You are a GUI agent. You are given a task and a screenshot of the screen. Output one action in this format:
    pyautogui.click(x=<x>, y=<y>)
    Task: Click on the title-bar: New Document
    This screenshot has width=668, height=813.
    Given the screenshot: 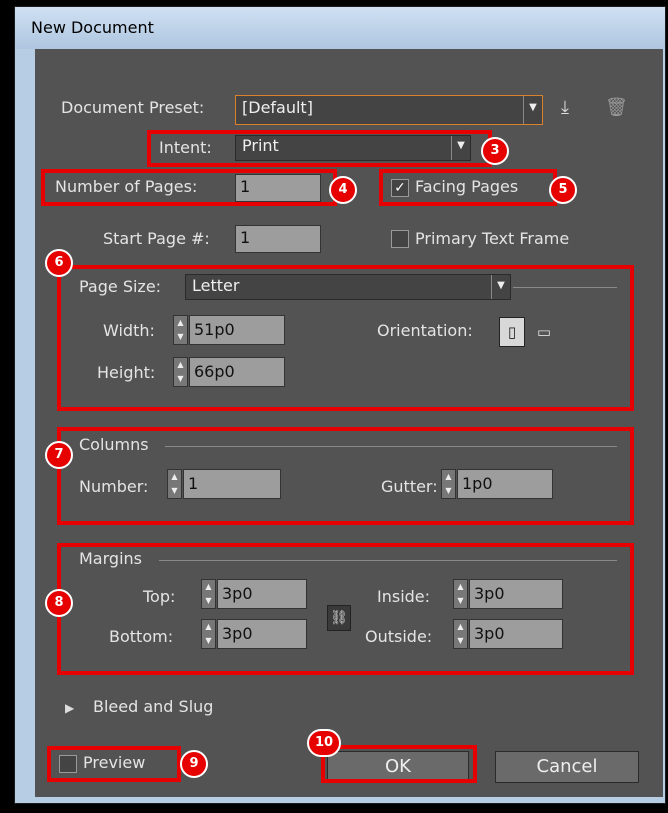 What is the action you would take?
    pyautogui.click(x=340, y=28)
    